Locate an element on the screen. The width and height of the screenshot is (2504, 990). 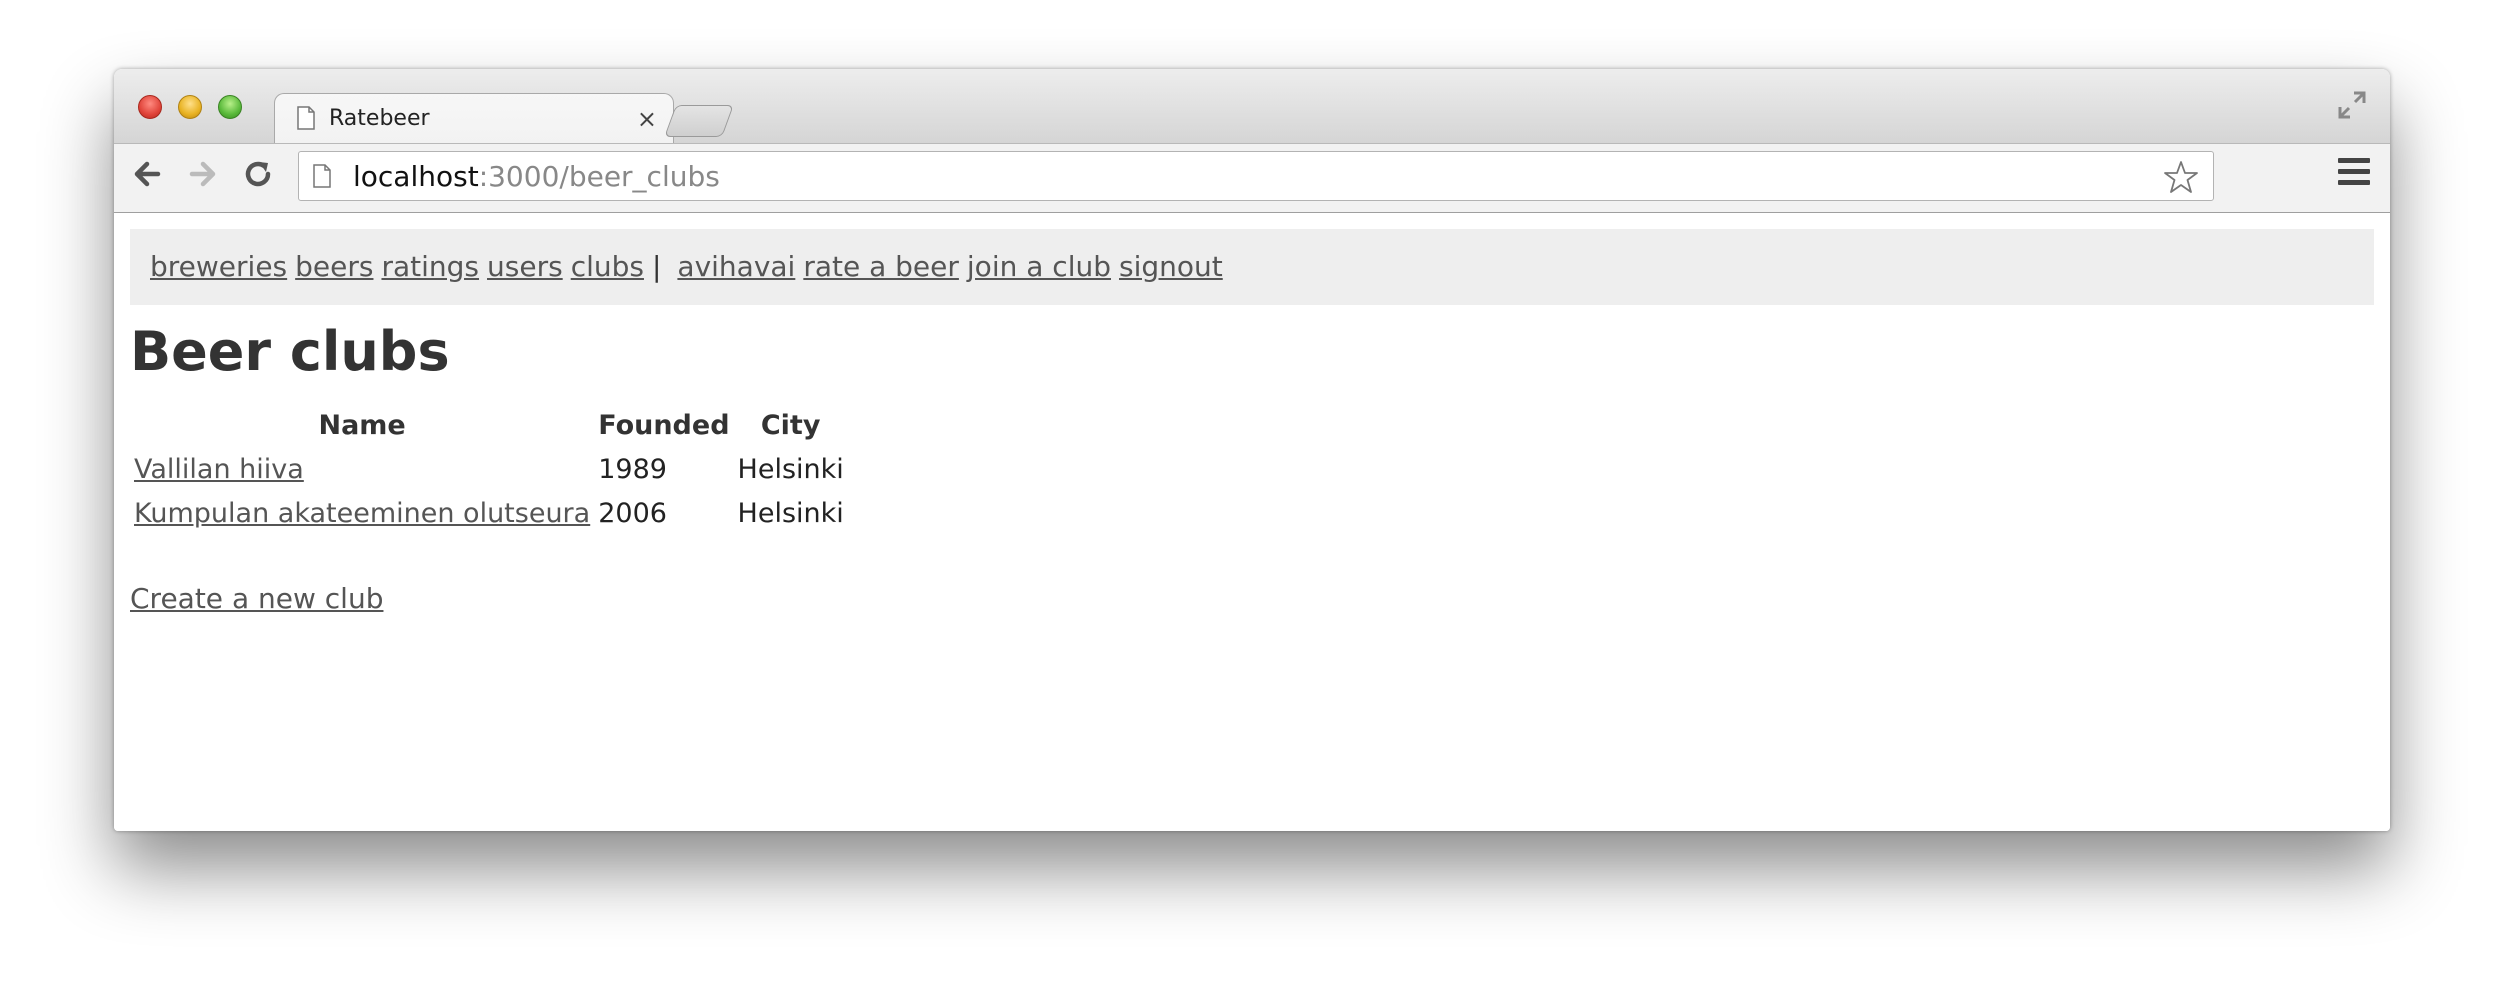
nav-link-user-profile: avihavai is located at coordinates (736, 266).